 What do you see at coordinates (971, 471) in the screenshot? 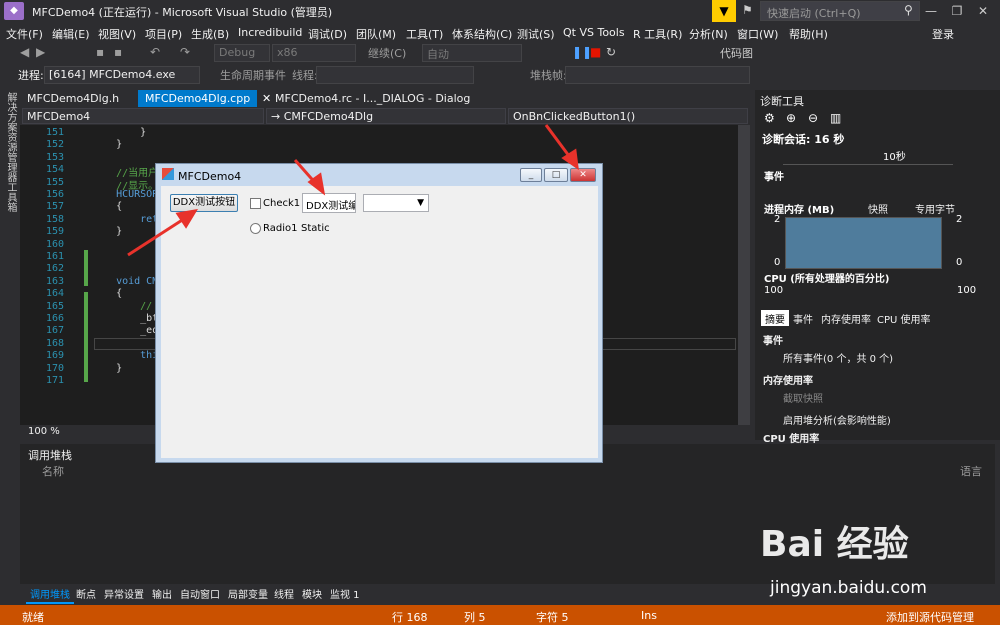
I see `language-column-header: 语言` at bounding box center [971, 471].